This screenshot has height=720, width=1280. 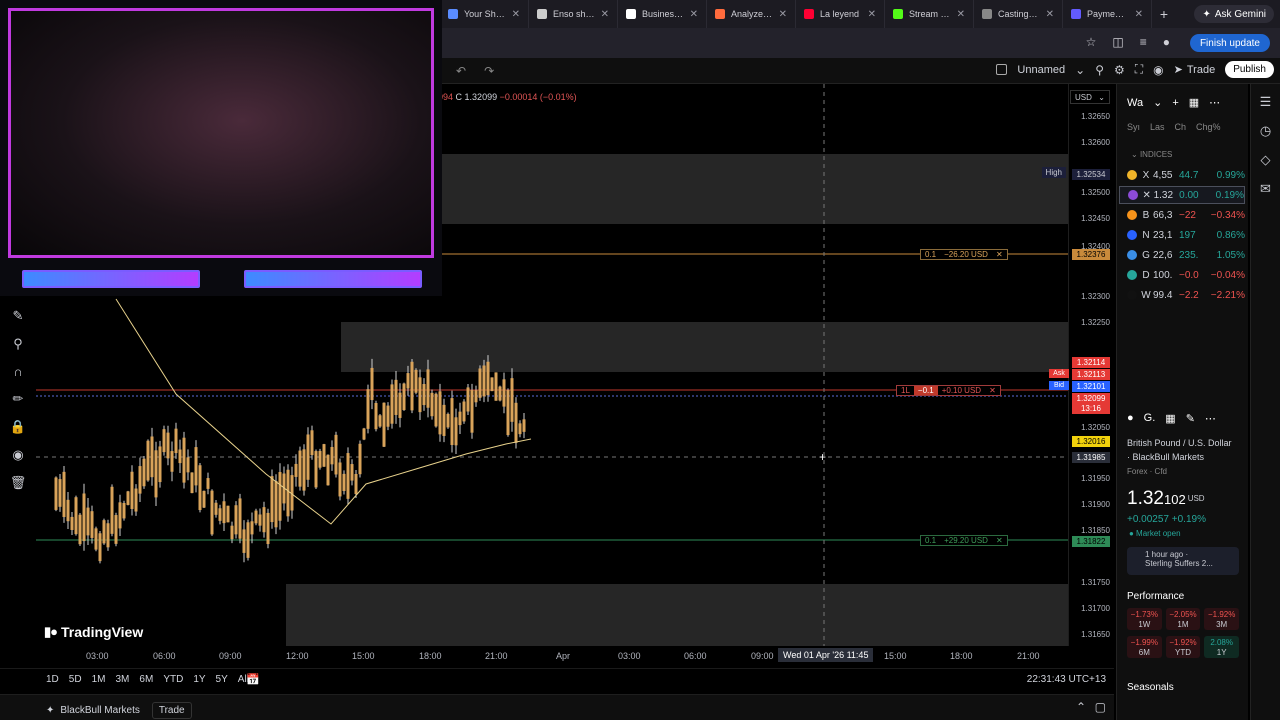 I want to click on header-trade-button: ➤ Trade, so click(x=1195, y=70).